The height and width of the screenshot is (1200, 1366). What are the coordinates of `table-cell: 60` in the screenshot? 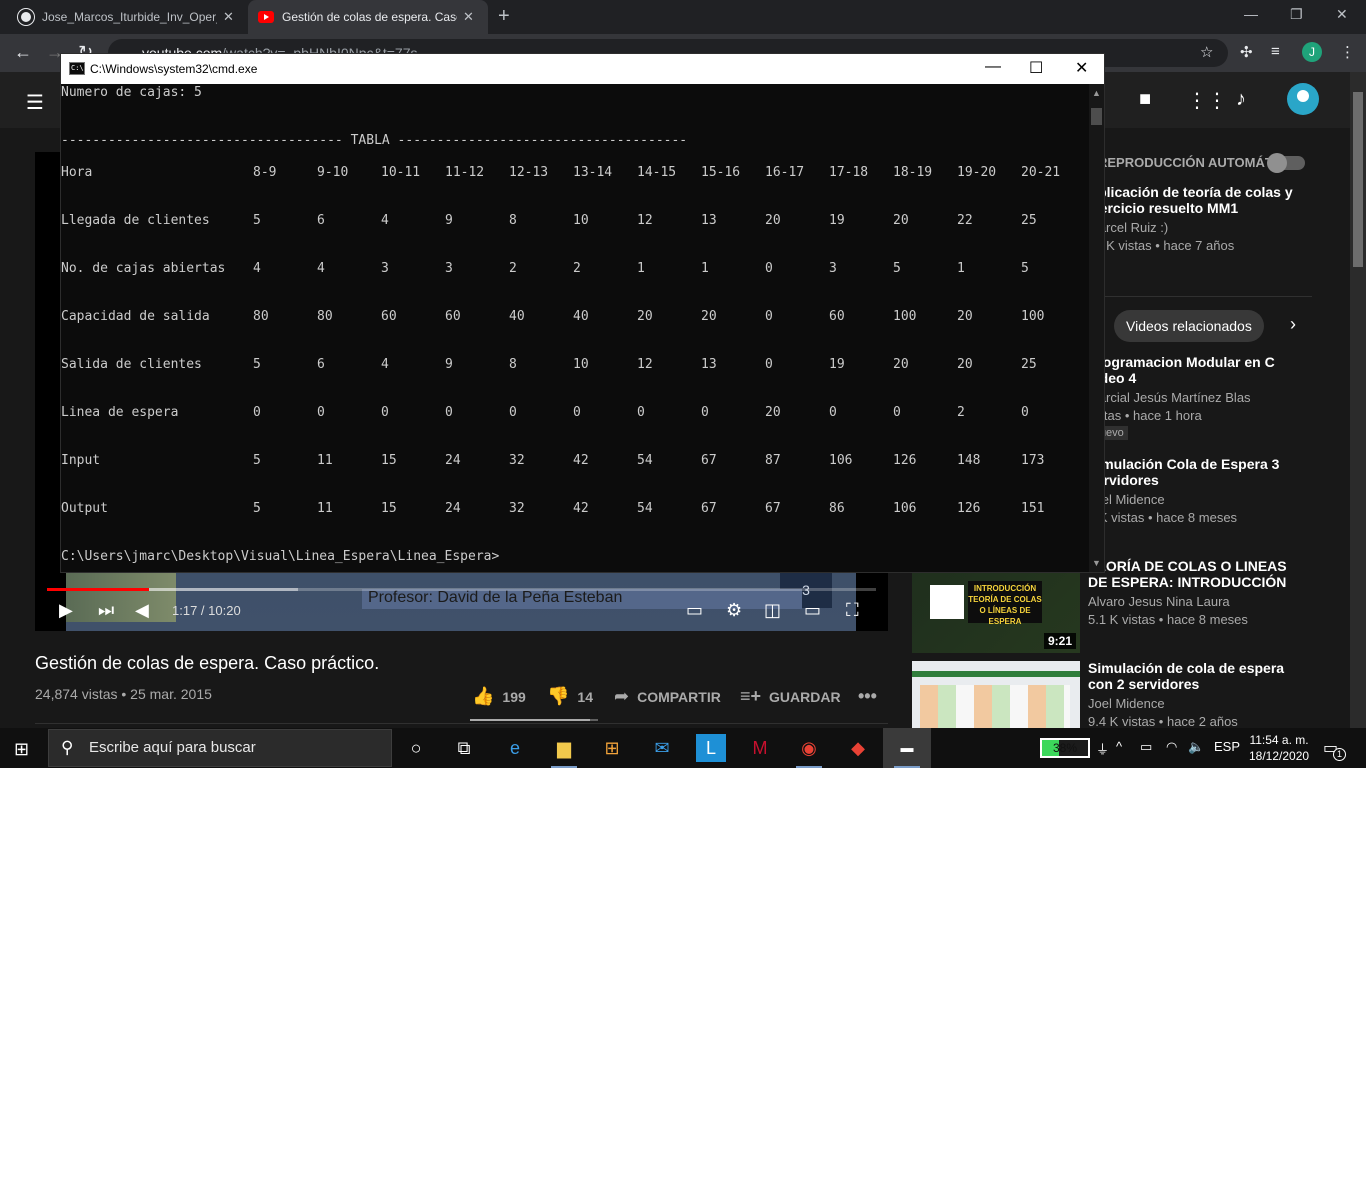 It's located at (837, 316).